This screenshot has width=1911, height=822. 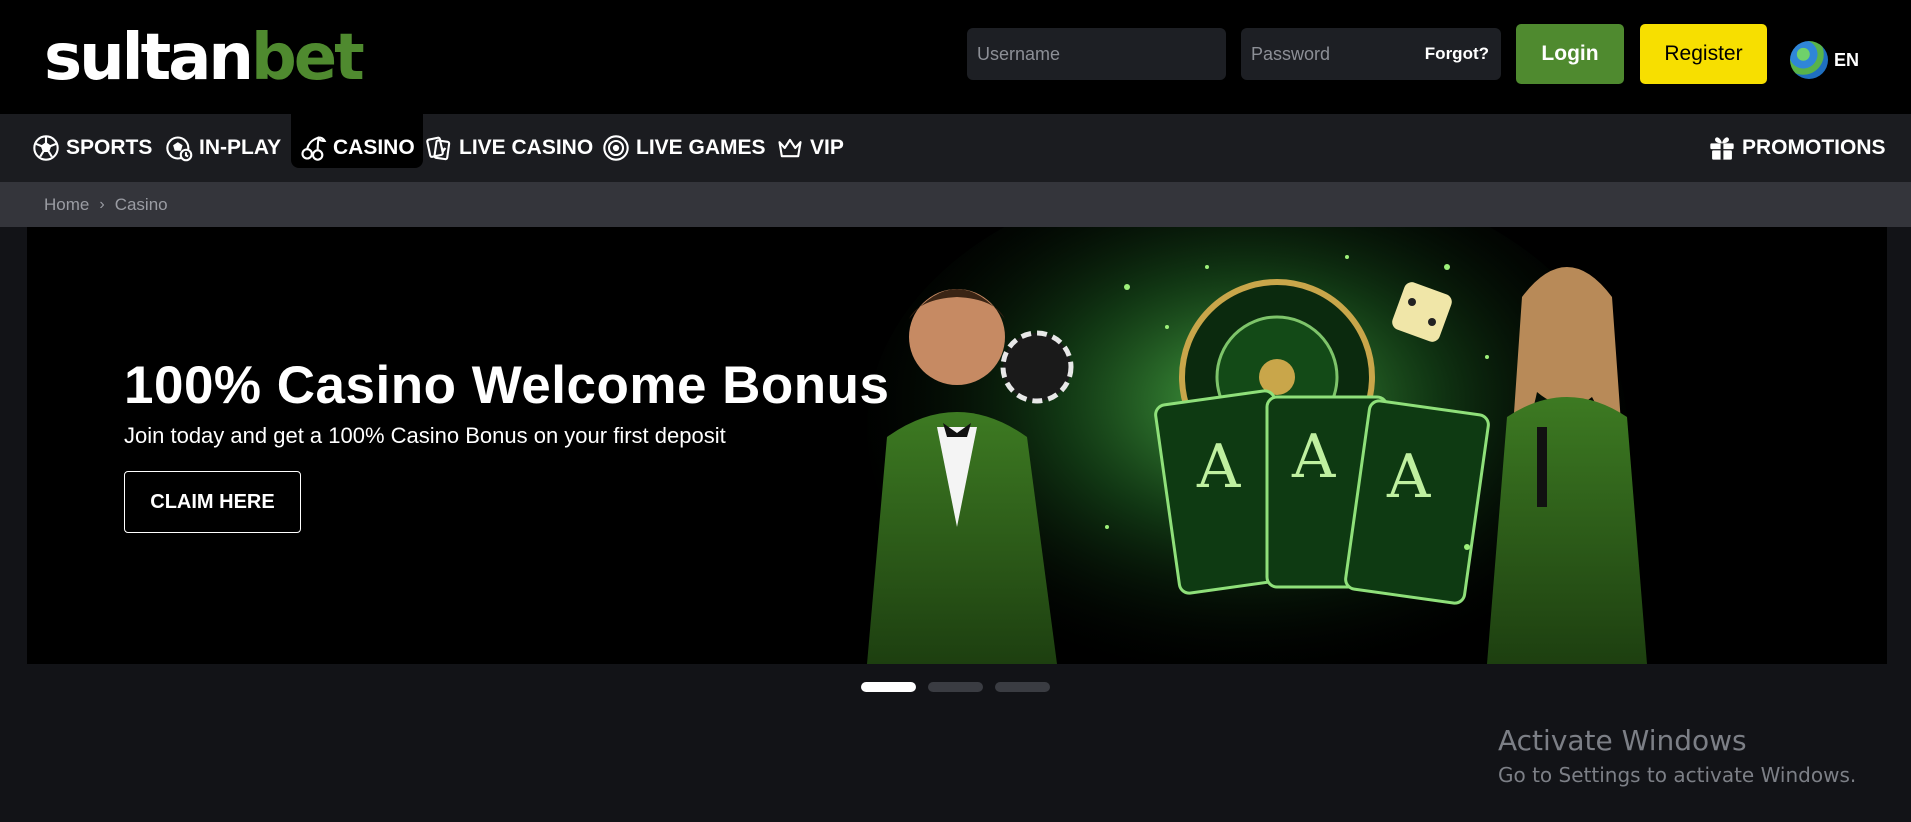 I want to click on nav-label-promotions: PROMOTIONS, so click(x=1814, y=147).